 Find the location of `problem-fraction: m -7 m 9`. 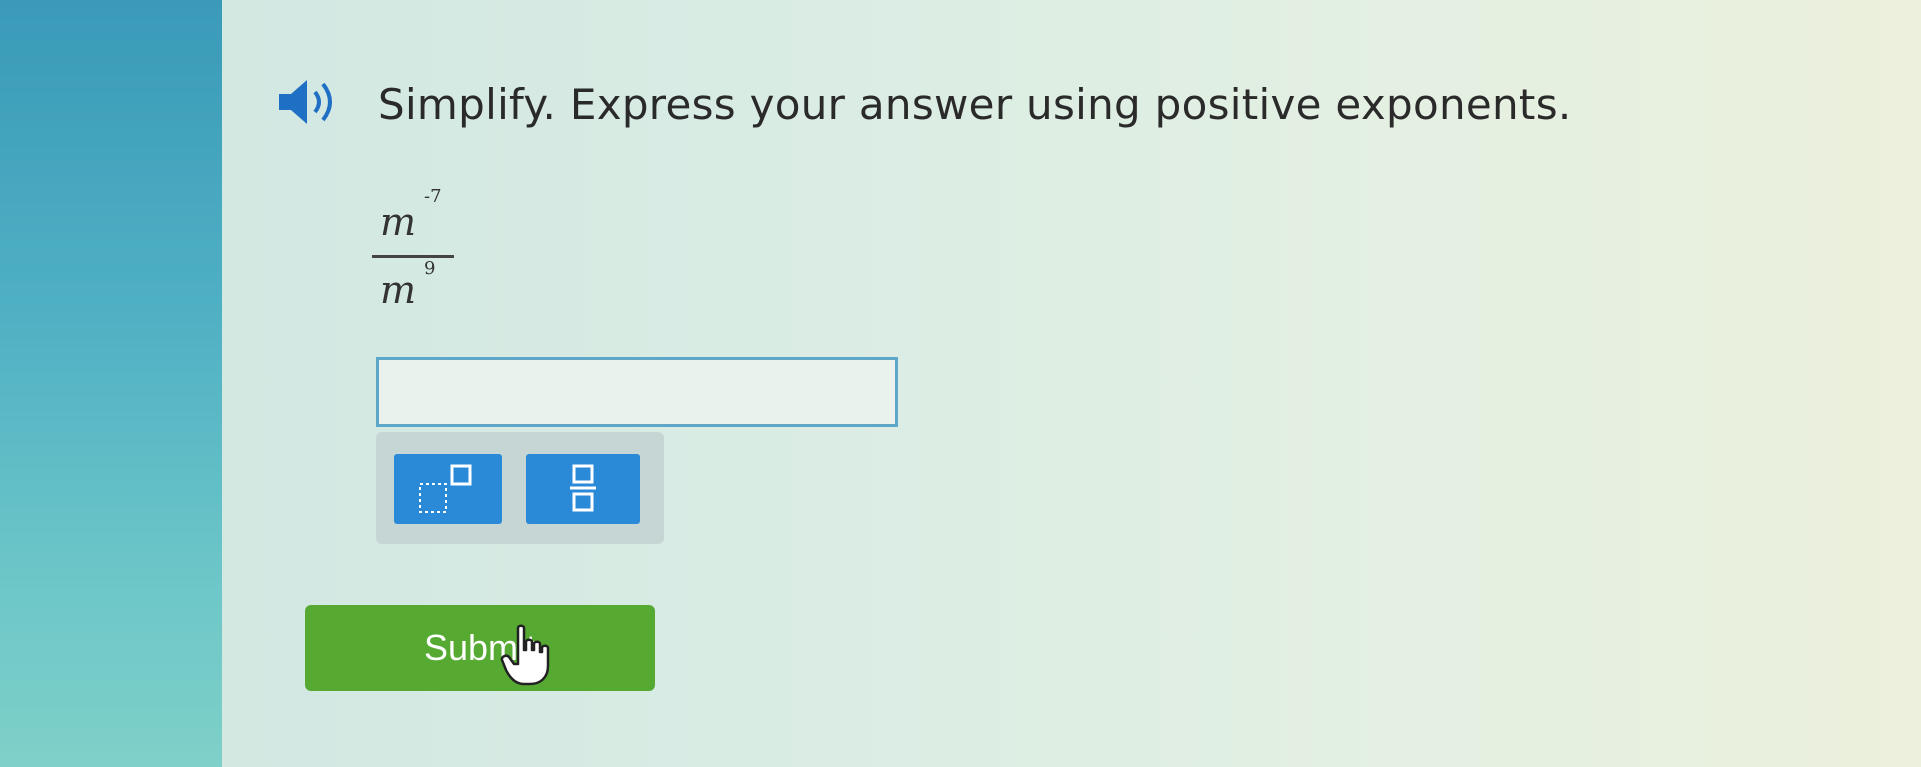

problem-fraction: m -7 m 9 is located at coordinates (415, 246).